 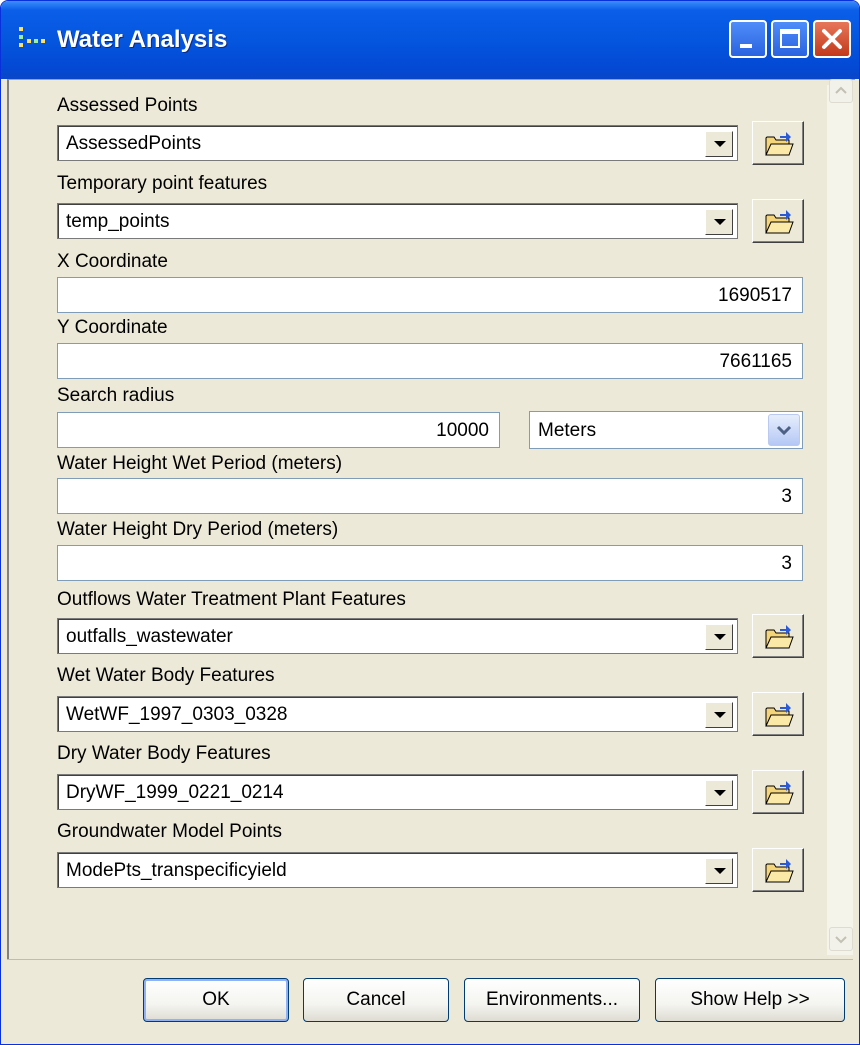 I want to click on ok-button: OK, so click(x=216, y=1000).